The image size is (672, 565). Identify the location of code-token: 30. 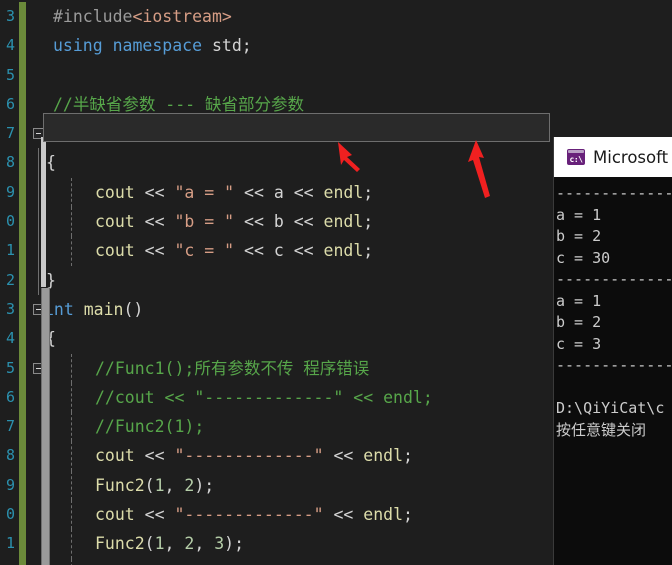
(431, 134).